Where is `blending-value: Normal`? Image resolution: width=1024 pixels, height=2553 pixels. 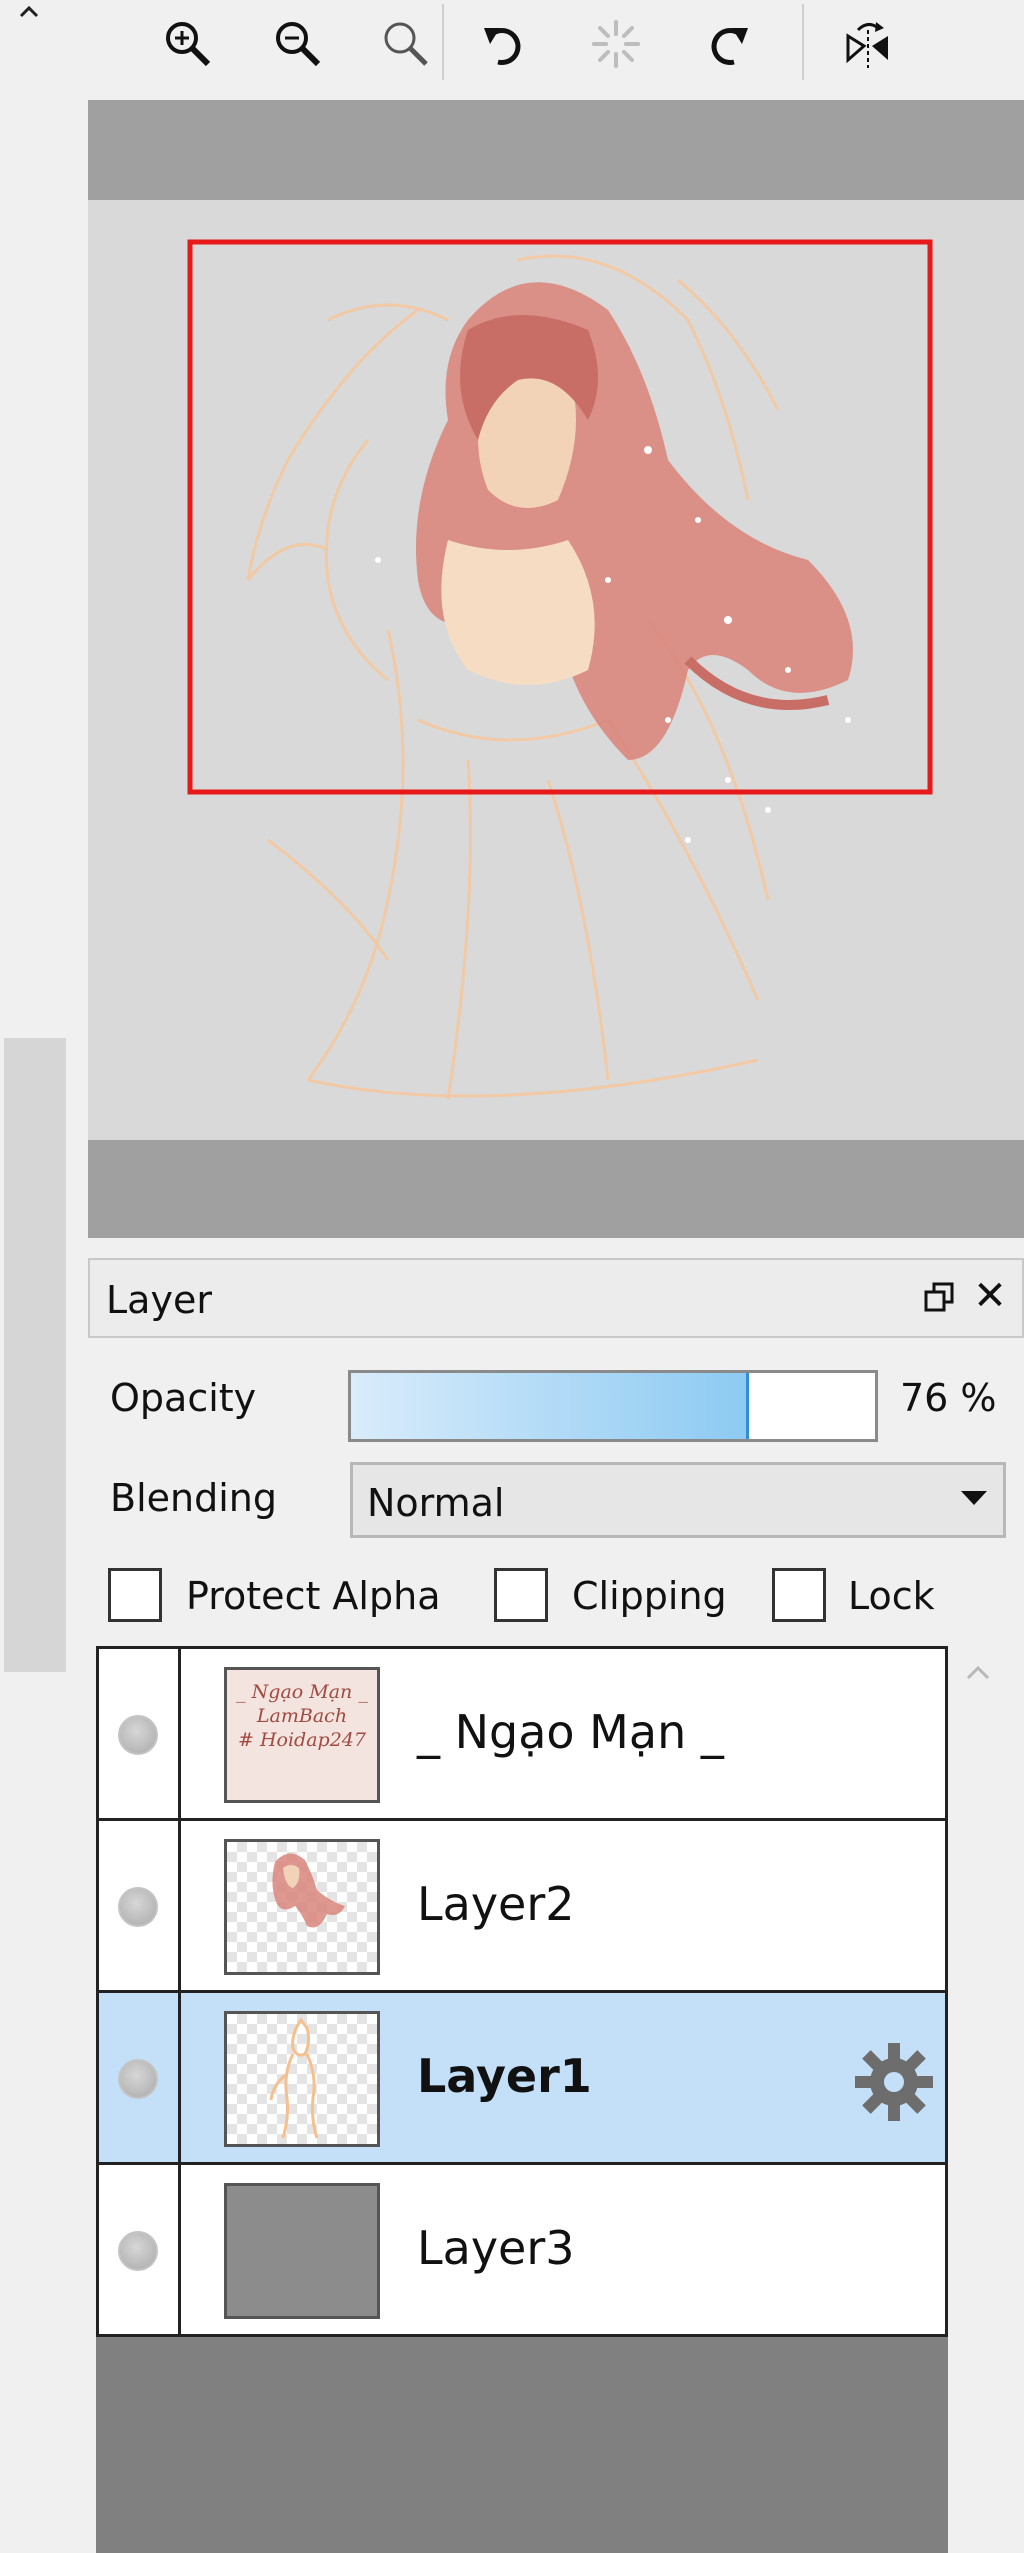 blending-value: Normal is located at coordinates (436, 1503).